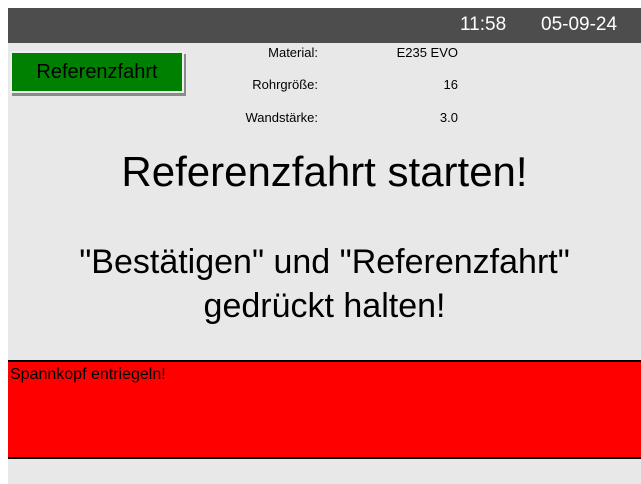 This screenshot has width=641, height=484. What do you see at coordinates (324, 306) in the screenshot?
I see `instruction-line-2: gedrückt halten!` at bounding box center [324, 306].